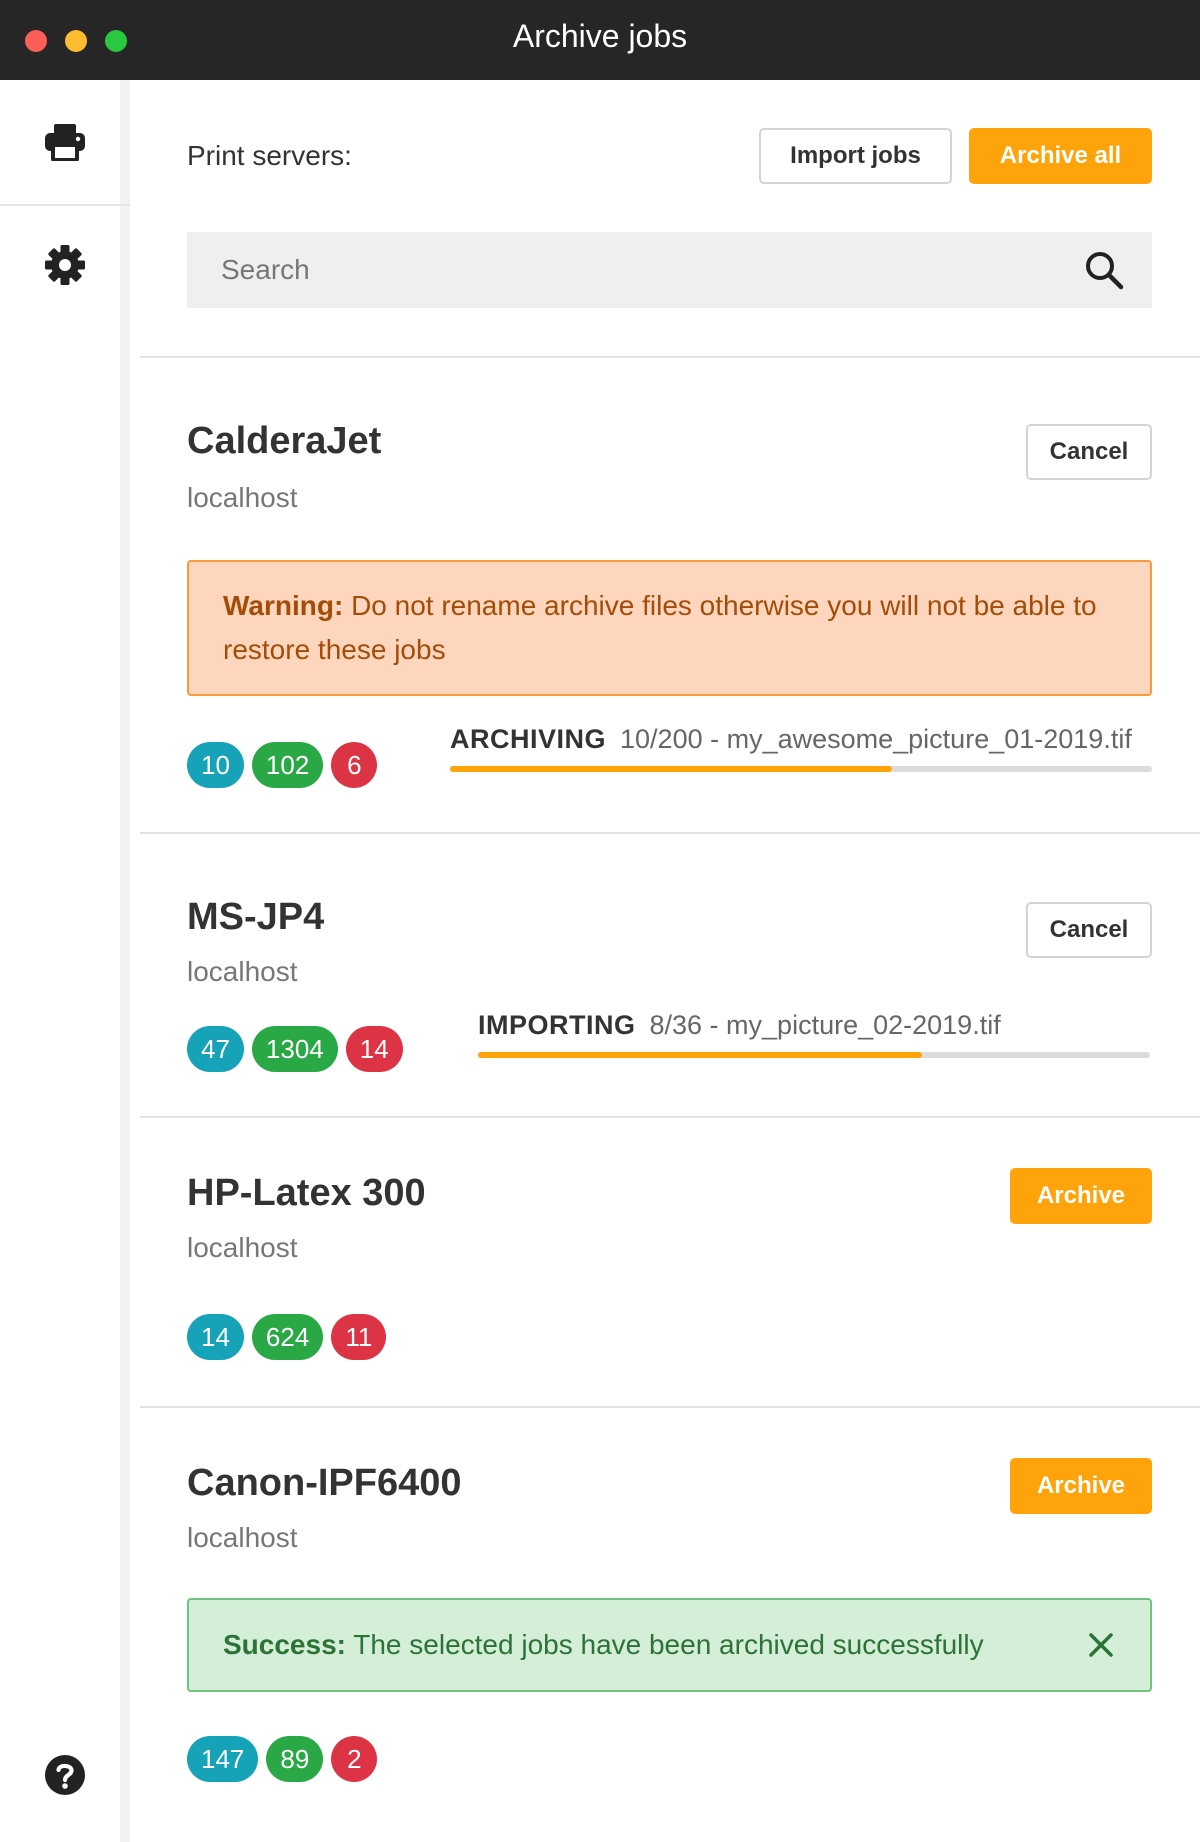 The width and height of the screenshot is (1200, 1842). I want to click on server-name: MS-JP4, so click(256, 917).